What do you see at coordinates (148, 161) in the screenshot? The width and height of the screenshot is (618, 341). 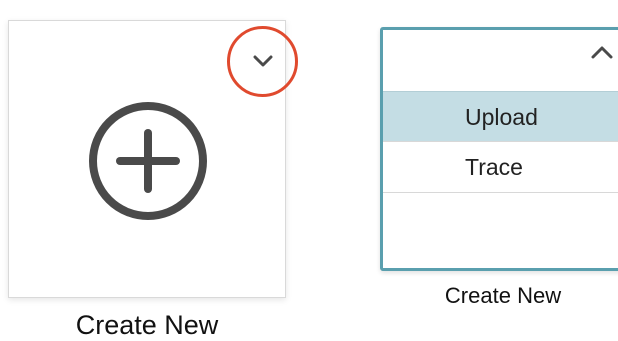 I see `plus-circle-icon` at bounding box center [148, 161].